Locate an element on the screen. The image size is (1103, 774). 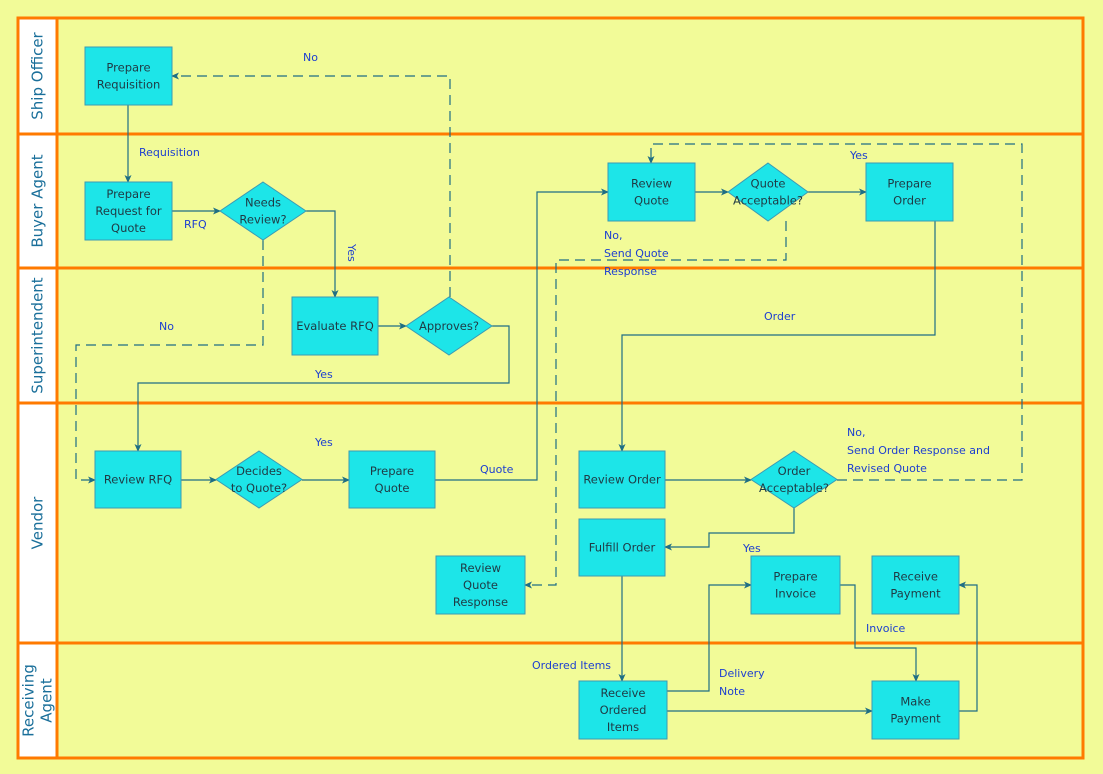
lane-title: Ship Officer is located at coordinates (38, 75).